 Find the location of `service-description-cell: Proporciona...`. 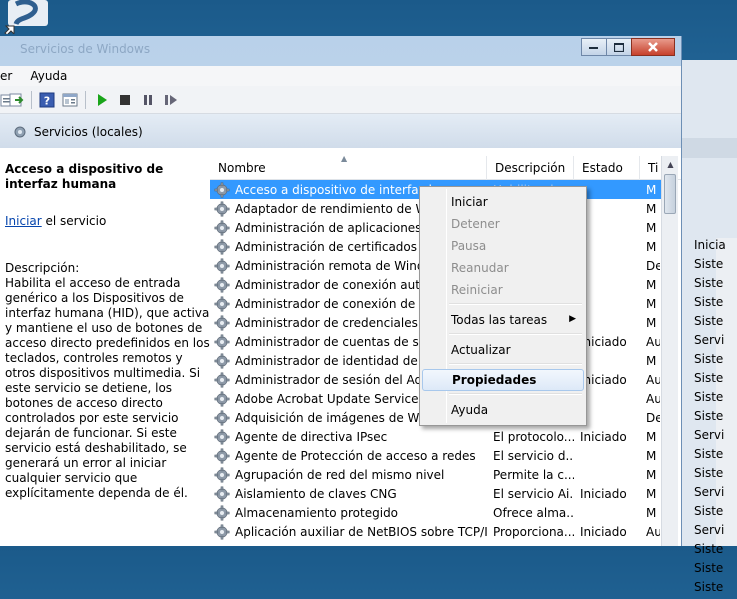

service-description-cell: Proporciona... is located at coordinates (533, 531).